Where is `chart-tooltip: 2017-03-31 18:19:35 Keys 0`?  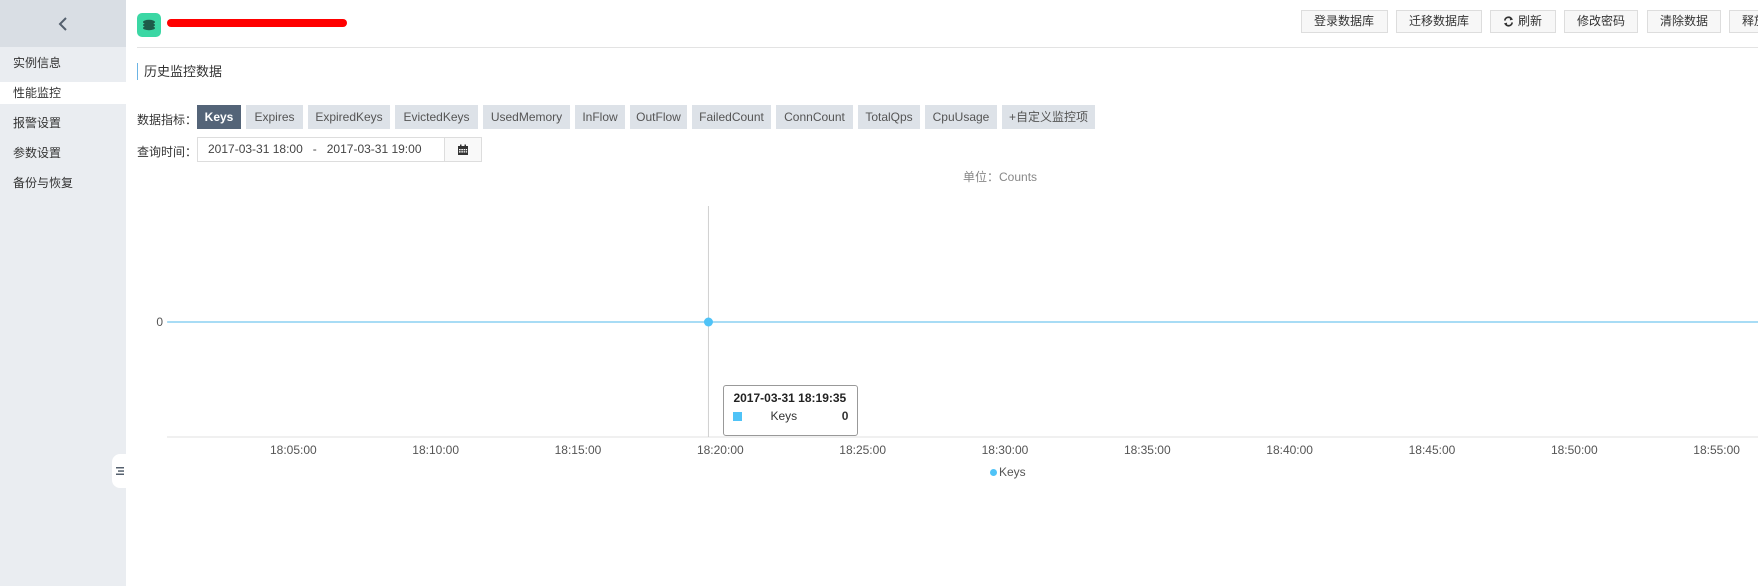 chart-tooltip: 2017-03-31 18:19:35 Keys 0 is located at coordinates (791, 410).